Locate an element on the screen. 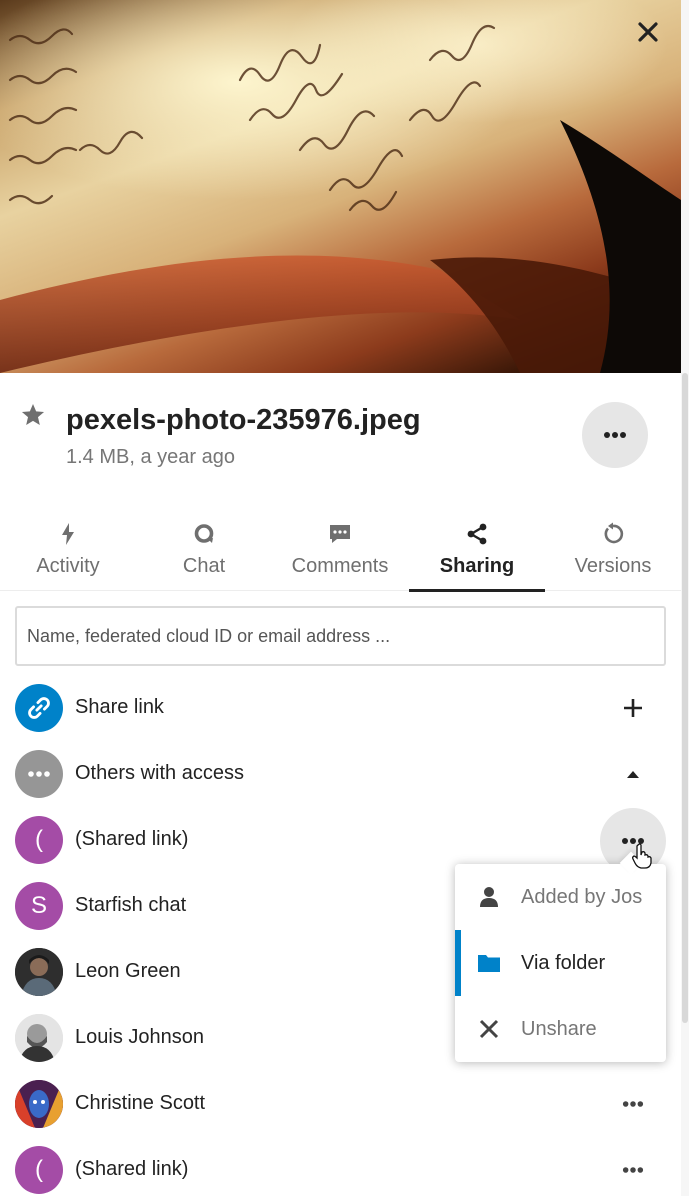  others-avatar is located at coordinates (39, 774).